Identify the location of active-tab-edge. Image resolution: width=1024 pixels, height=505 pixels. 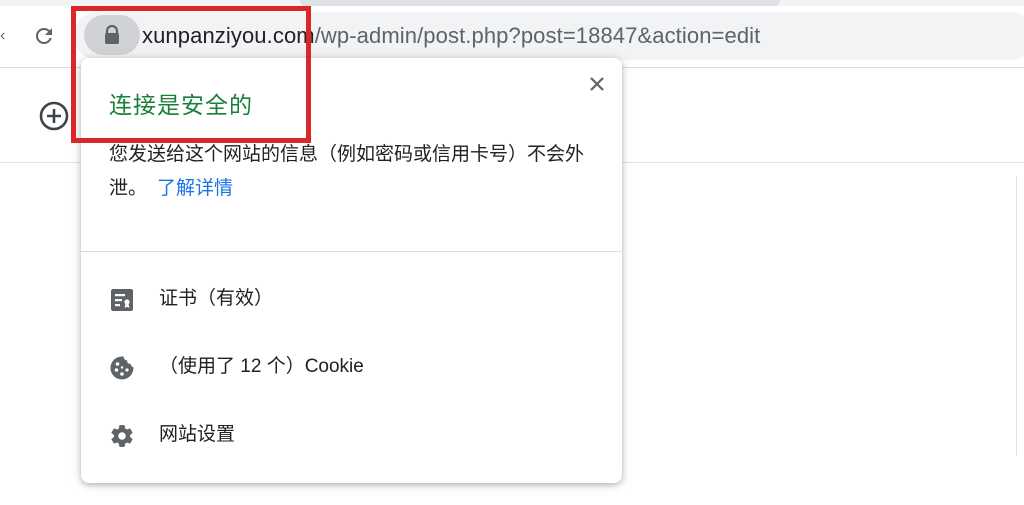
(540, 3).